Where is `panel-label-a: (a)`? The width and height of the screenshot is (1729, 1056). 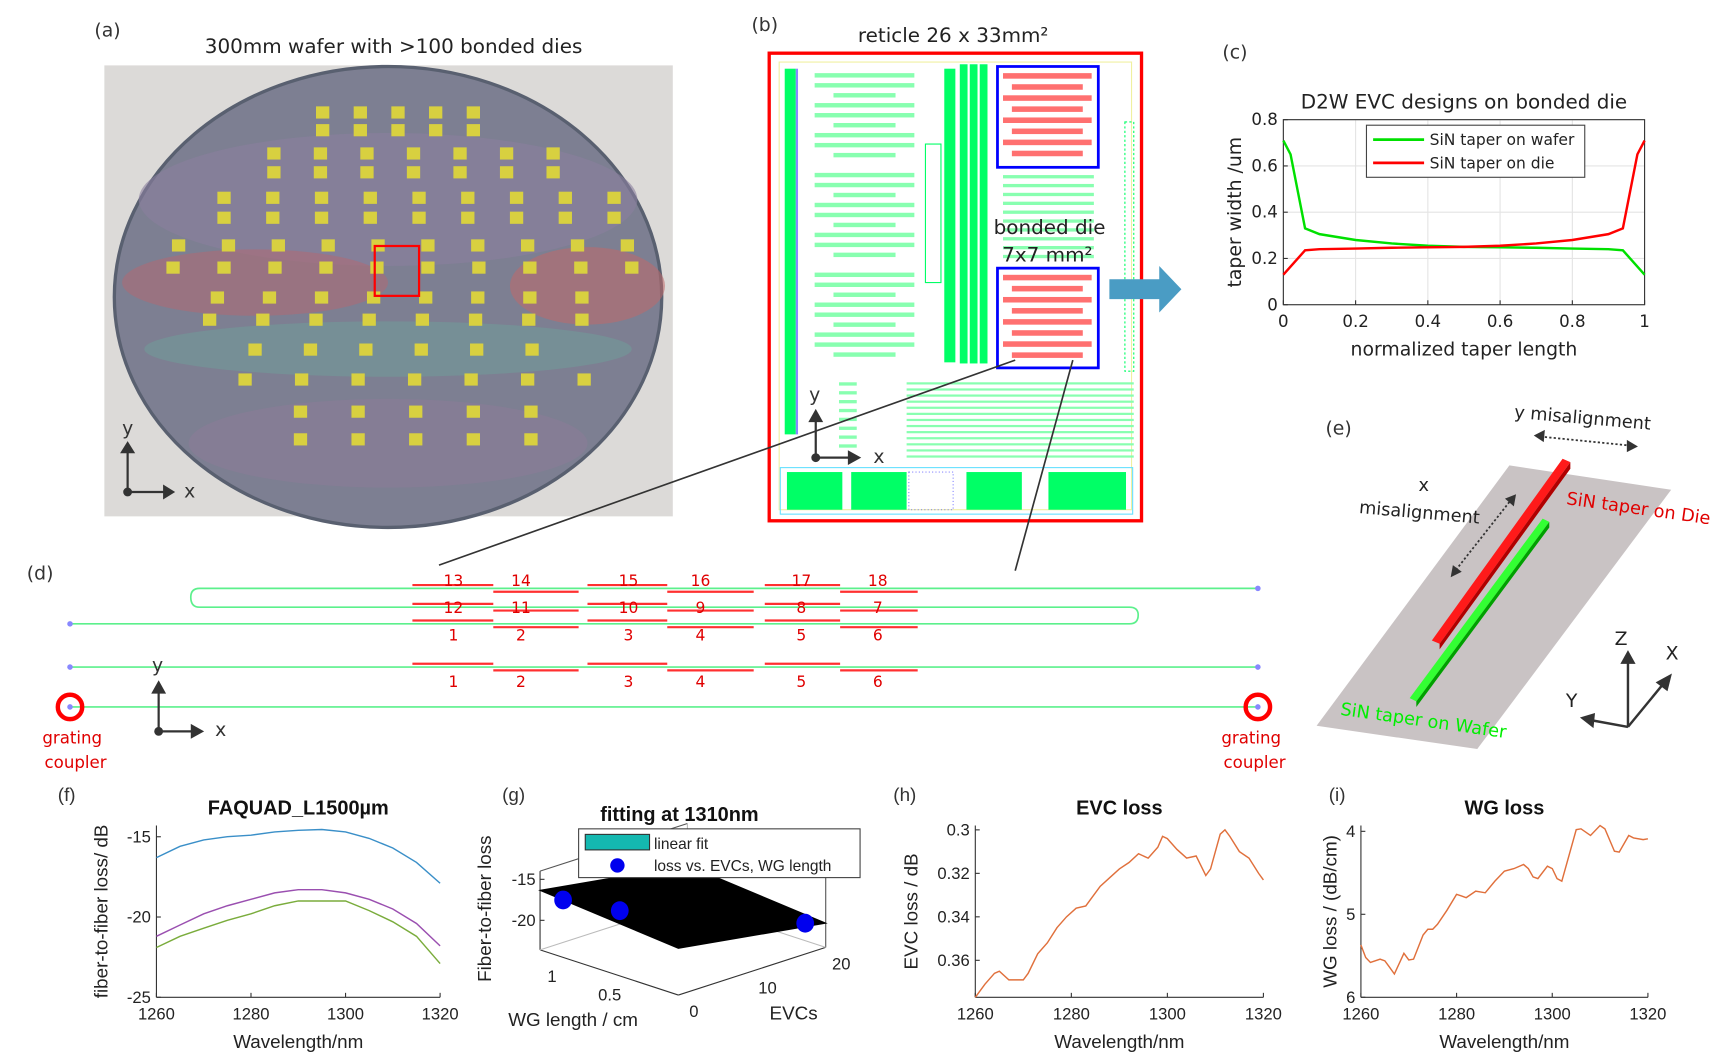
panel-label-a: (a) is located at coordinates (107, 31).